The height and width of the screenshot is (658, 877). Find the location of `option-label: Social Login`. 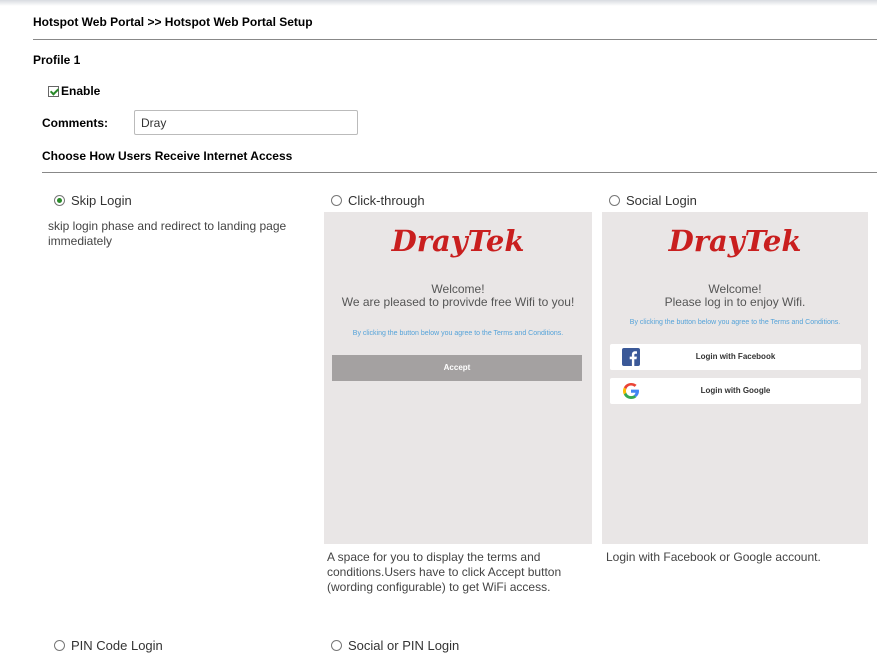

option-label: Social Login is located at coordinates (661, 200).